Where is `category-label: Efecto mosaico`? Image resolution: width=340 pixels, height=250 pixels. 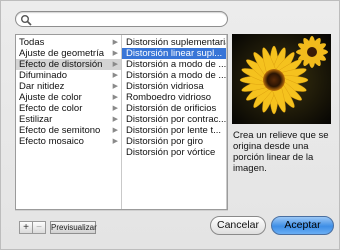
category-label: Efecto mosaico is located at coordinates (51, 141).